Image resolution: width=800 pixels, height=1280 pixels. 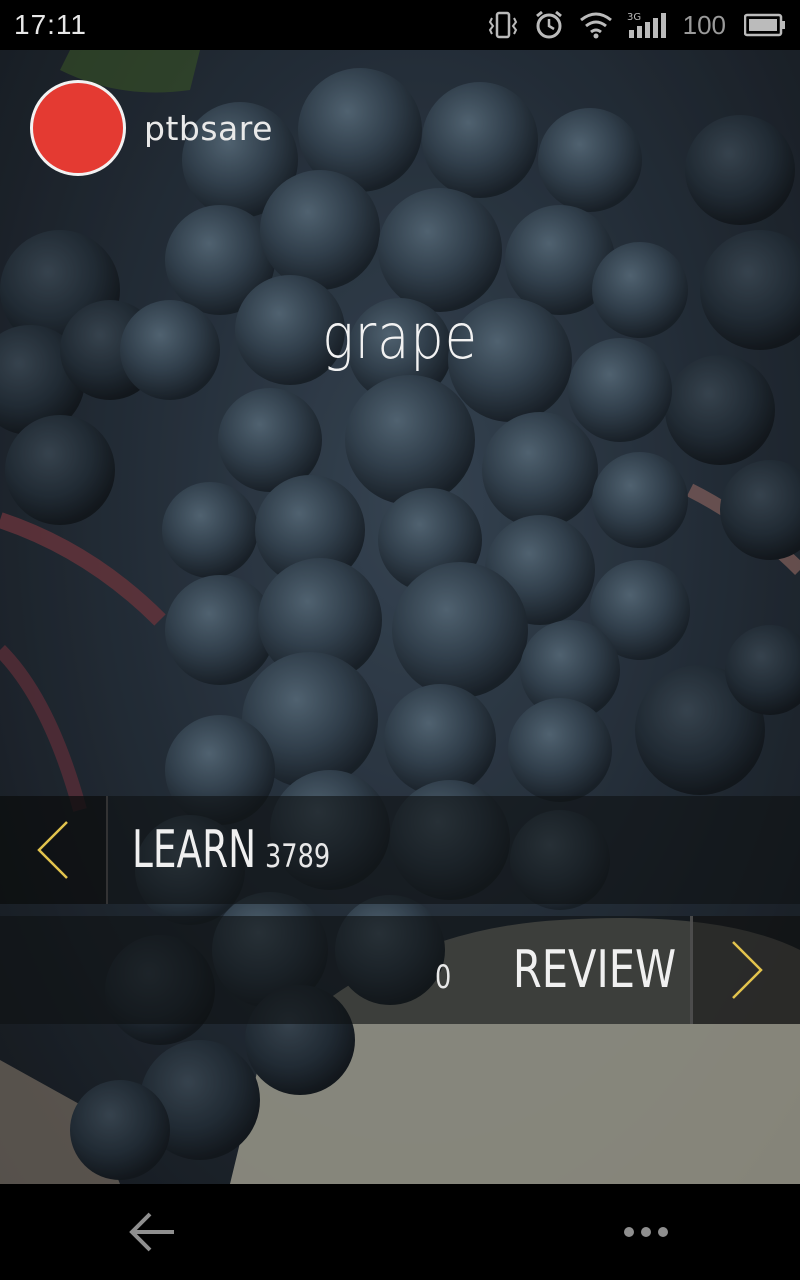 I want to click on avatar, so click(x=78, y=128).